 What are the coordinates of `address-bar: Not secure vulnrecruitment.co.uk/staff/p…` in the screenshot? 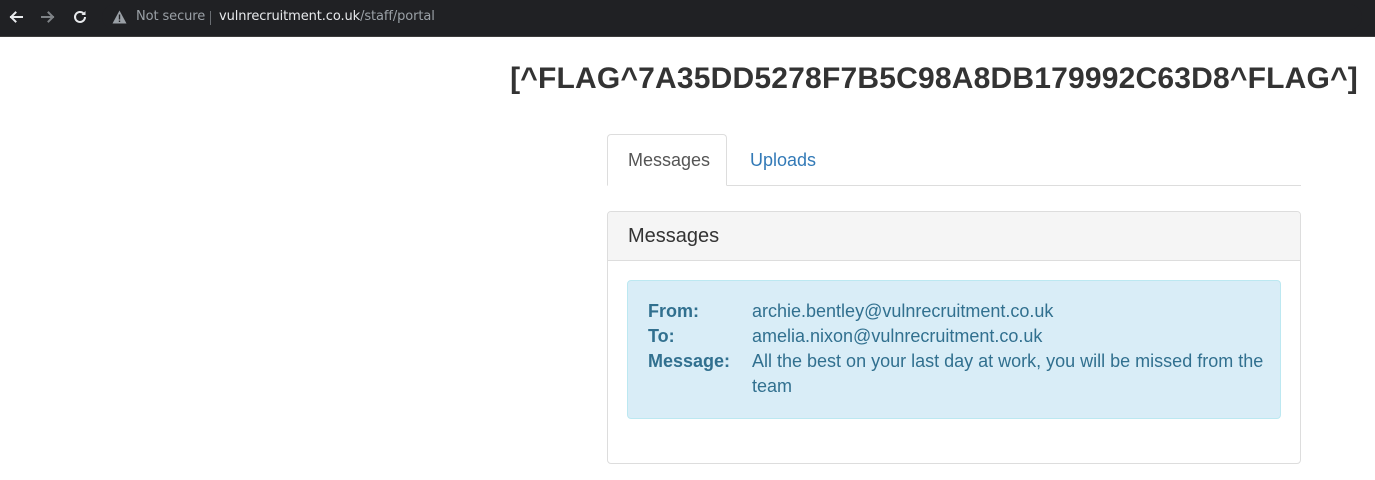 It's located at (732, 17).